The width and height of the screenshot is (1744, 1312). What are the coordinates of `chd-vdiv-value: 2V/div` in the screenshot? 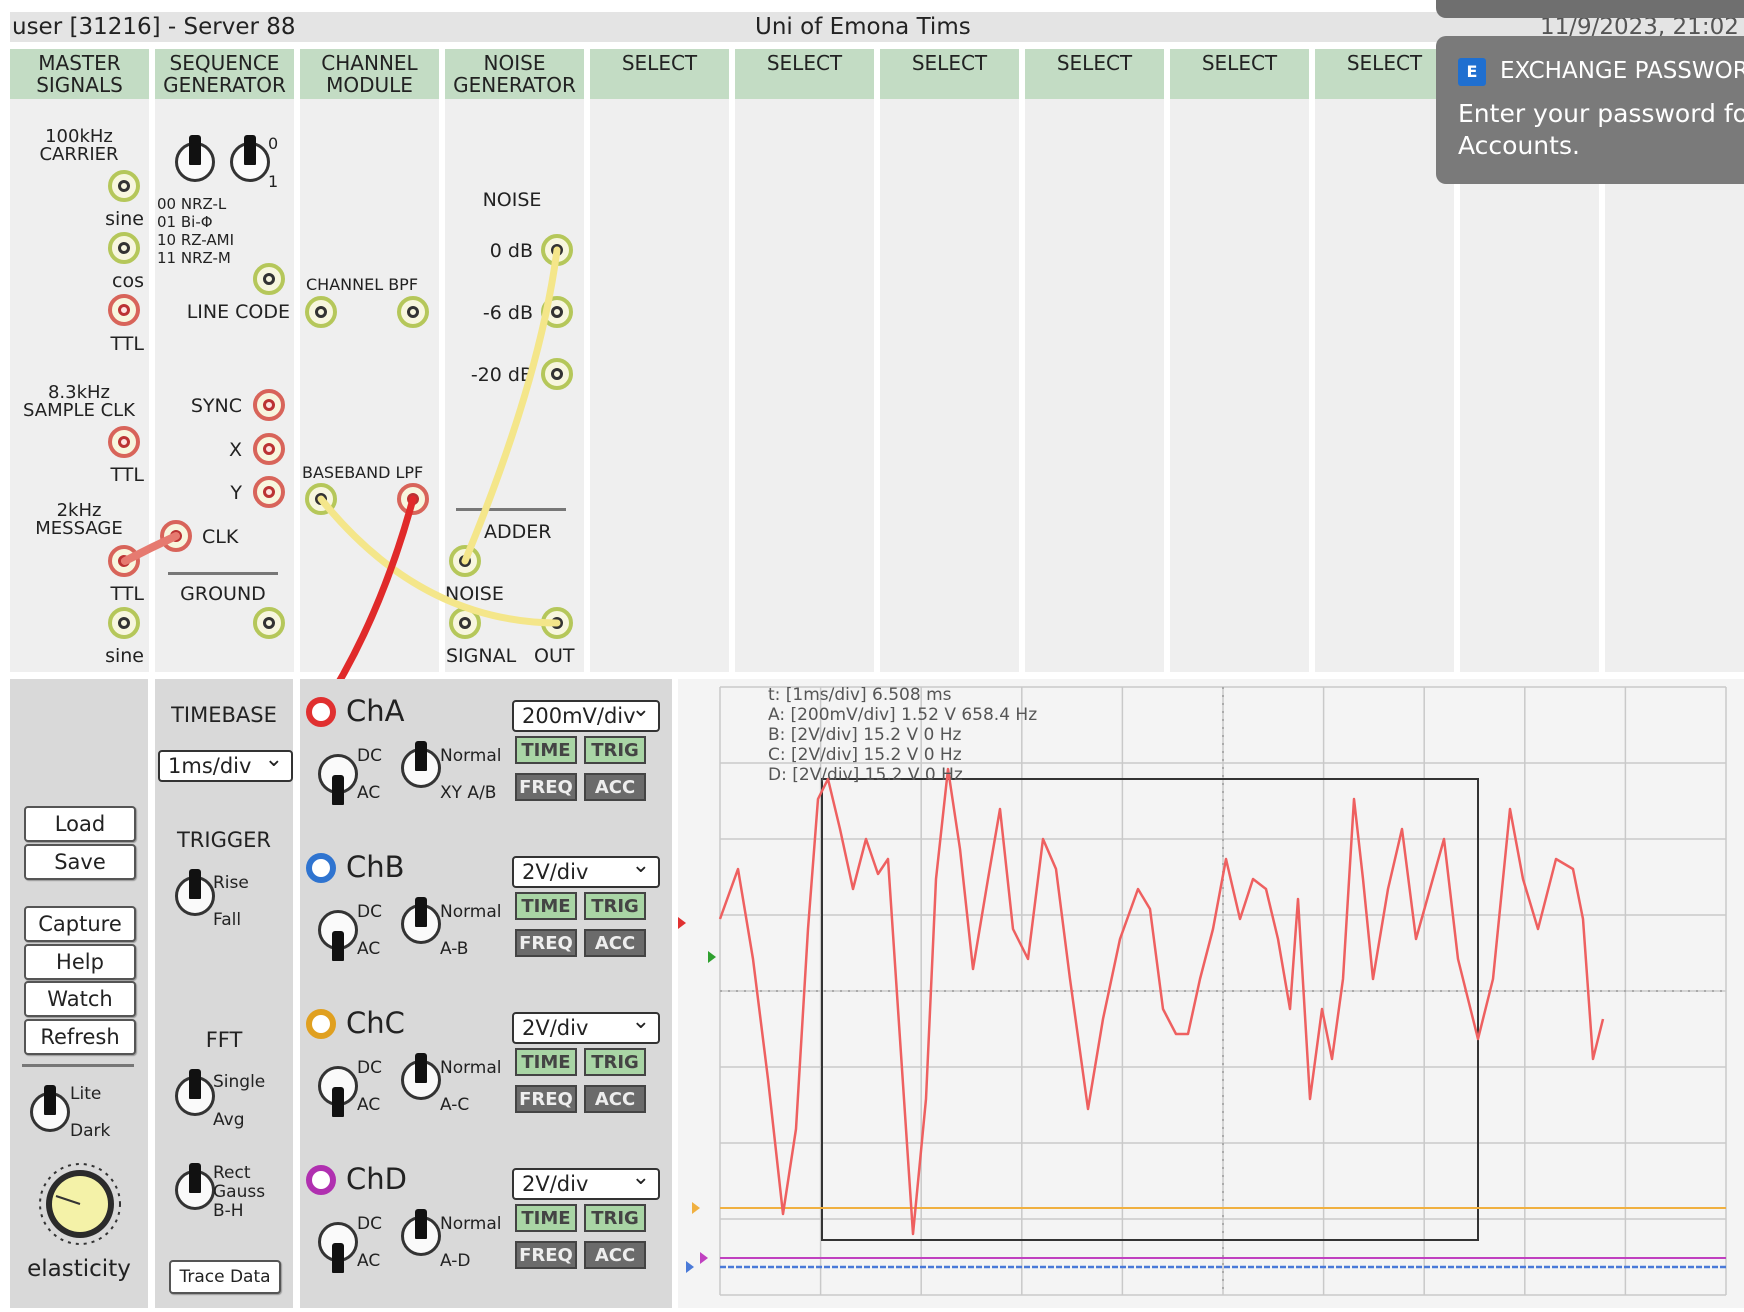 It's located at (555, 1184).